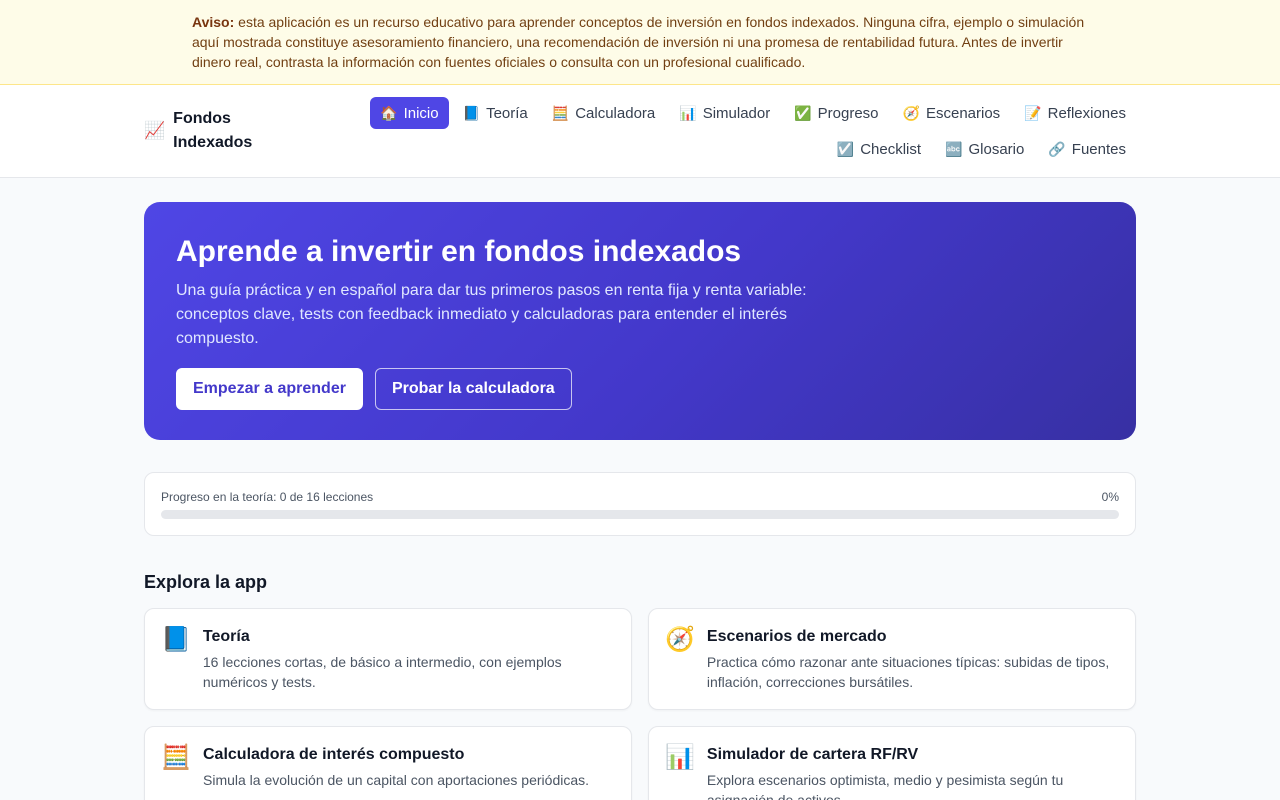 The width and height of the screenshot is (1280, 800). I want to click on nav-item-teoria: 📘 Teoría, so click(495, 113).